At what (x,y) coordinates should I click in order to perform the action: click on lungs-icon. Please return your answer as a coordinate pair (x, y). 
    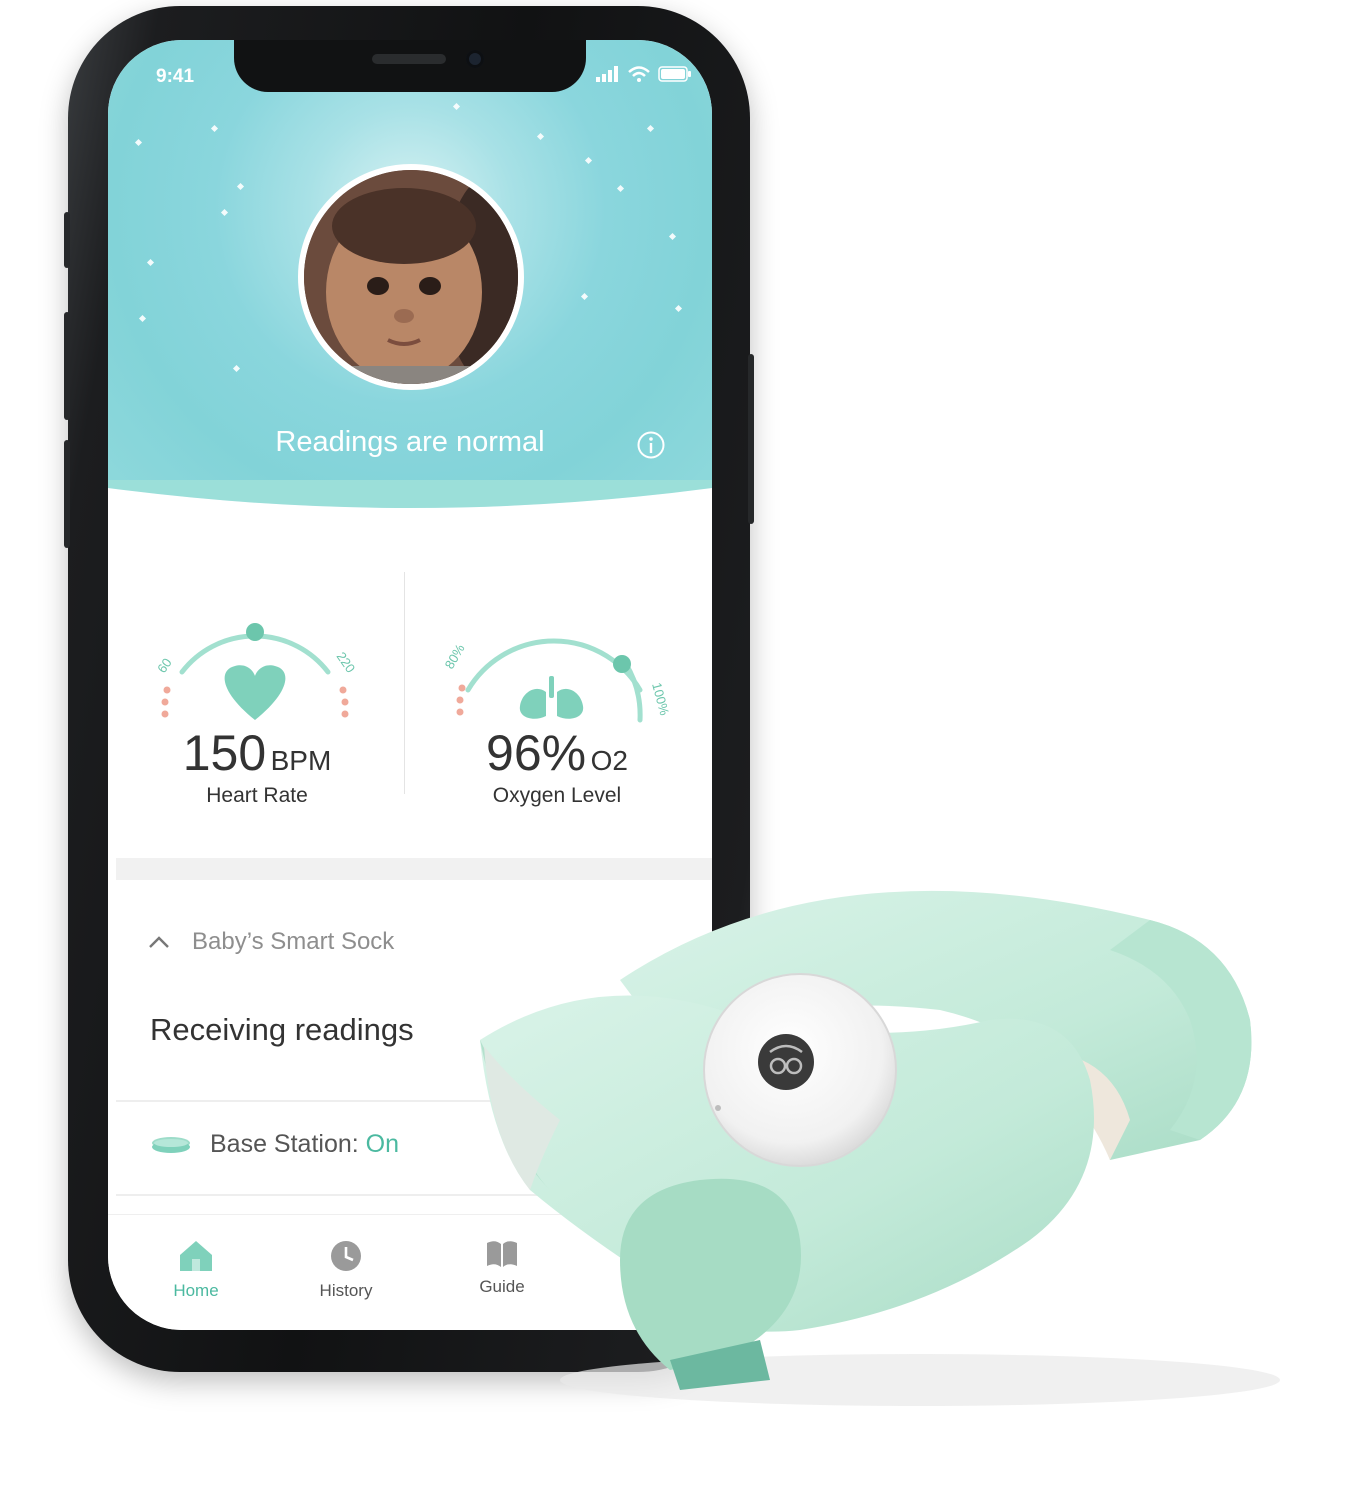
    Looking at the image, I should click on (551, 697).